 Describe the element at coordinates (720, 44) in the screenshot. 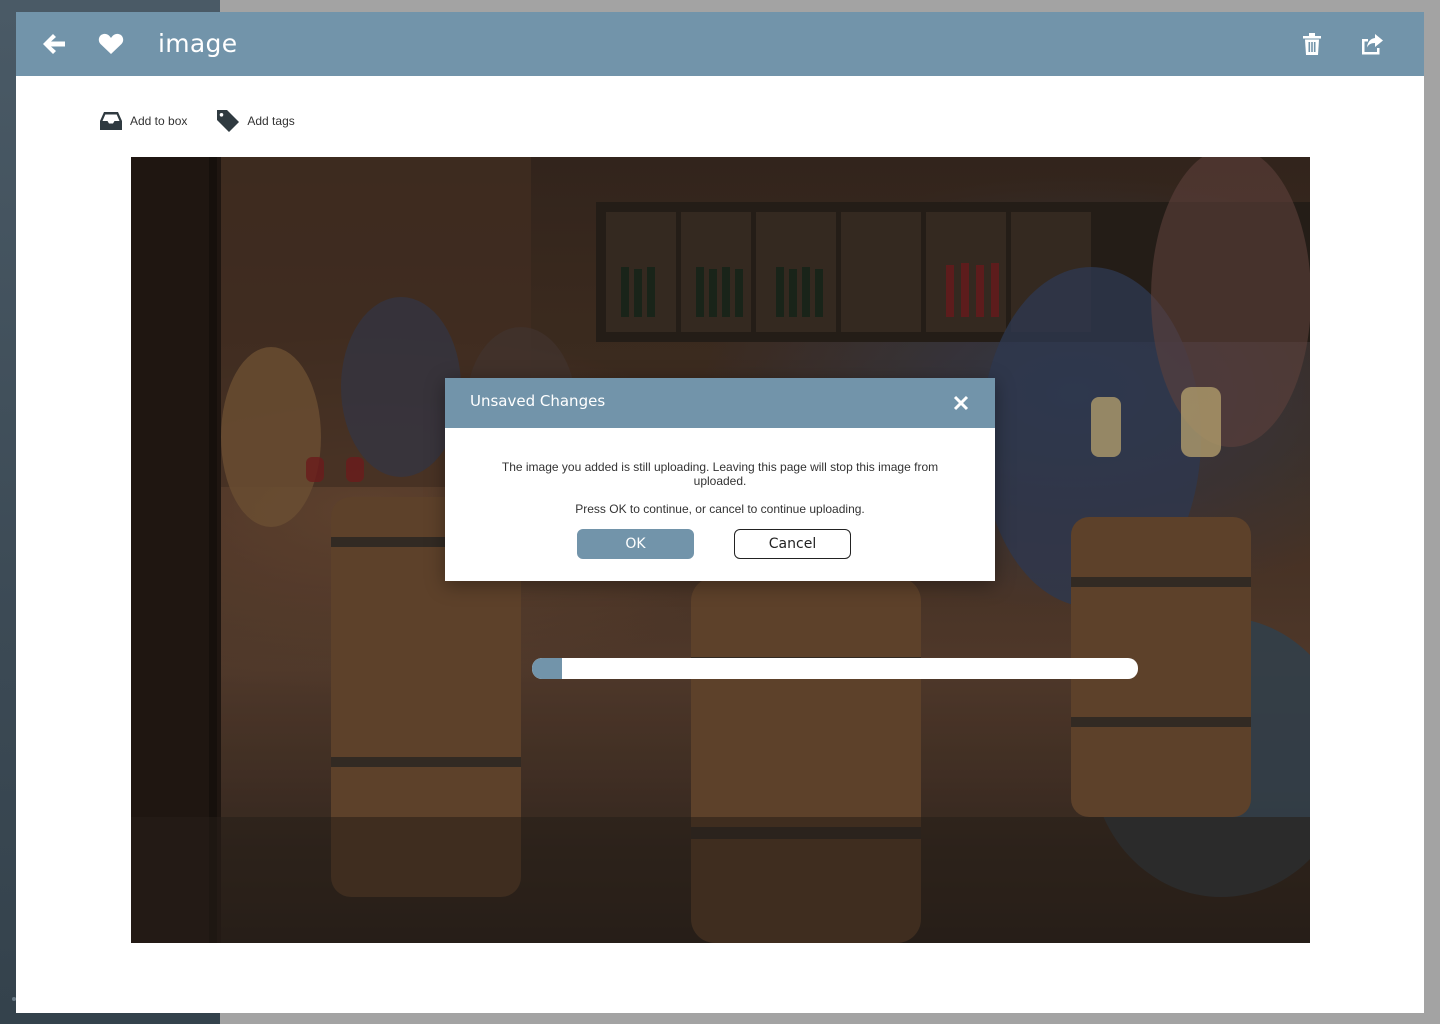

I see `header-bar: image` at that location.